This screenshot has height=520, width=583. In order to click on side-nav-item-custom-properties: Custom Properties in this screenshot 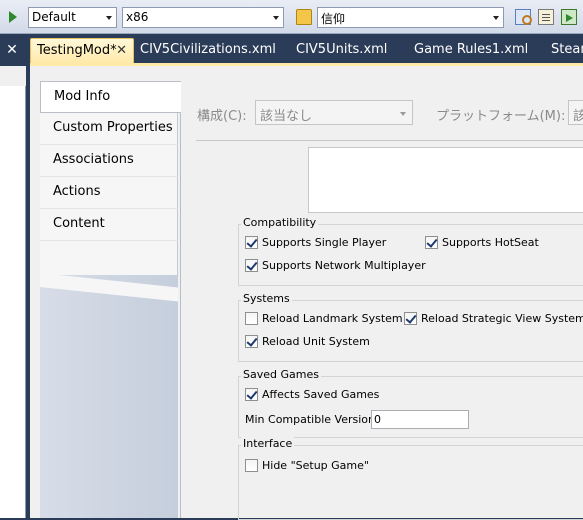, I will do `click(109, 129)`.